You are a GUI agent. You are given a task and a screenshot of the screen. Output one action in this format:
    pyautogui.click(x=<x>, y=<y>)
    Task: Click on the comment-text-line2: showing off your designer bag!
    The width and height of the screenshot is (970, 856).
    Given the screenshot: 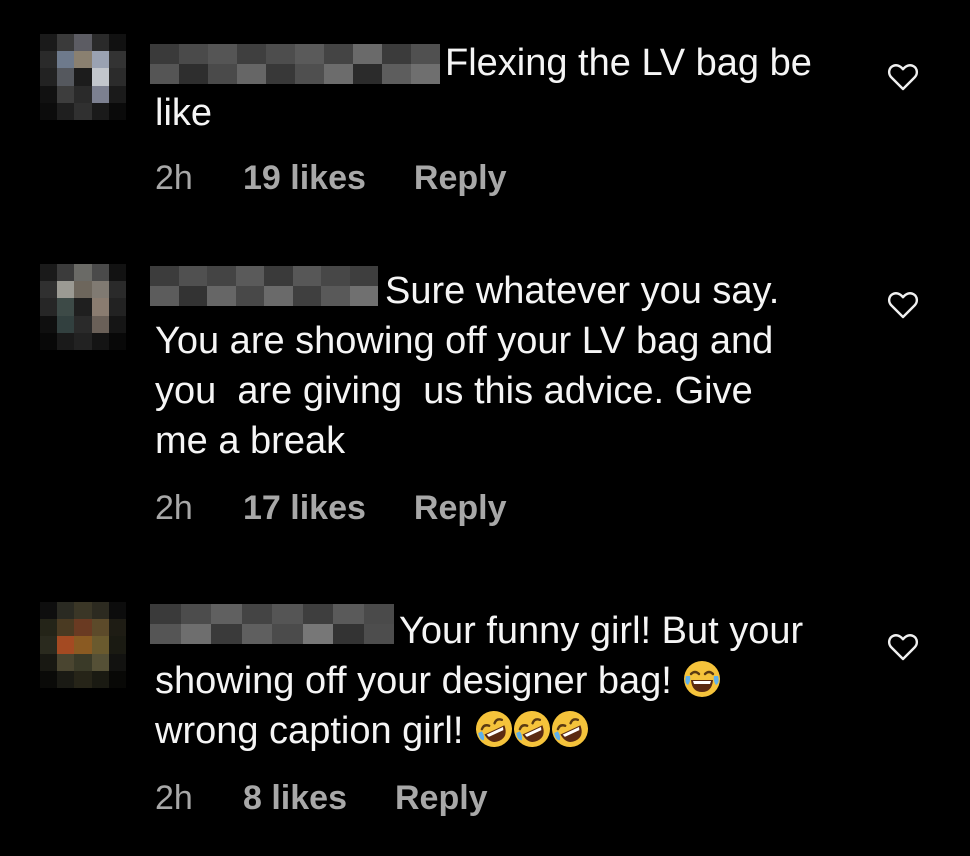 What is the action you would take?
    pyautogui.click(x=413, y=681)
    